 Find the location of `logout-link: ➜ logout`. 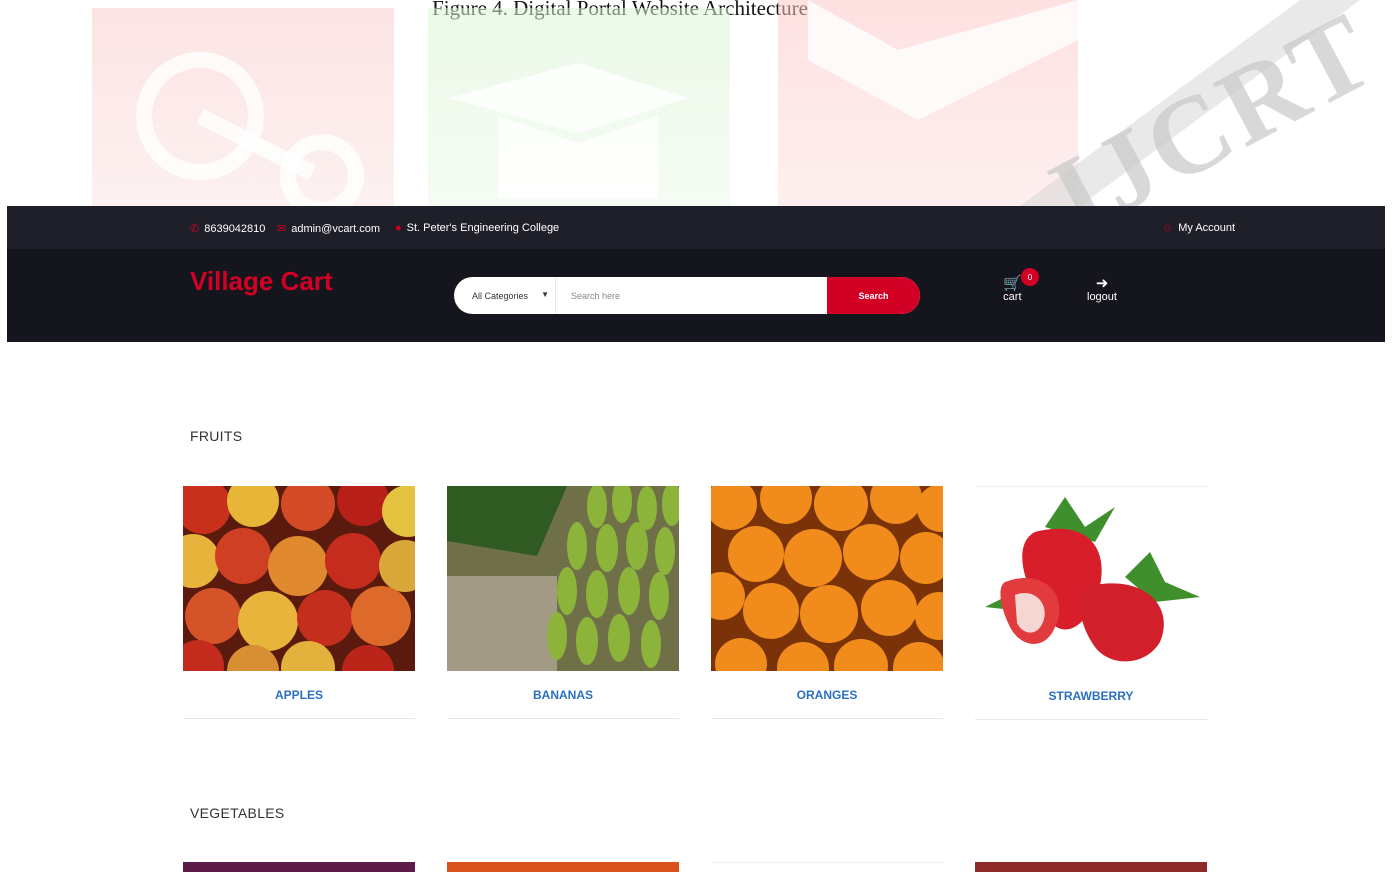

logout-link: ➜ logout is located at coordinates (1102, 289).